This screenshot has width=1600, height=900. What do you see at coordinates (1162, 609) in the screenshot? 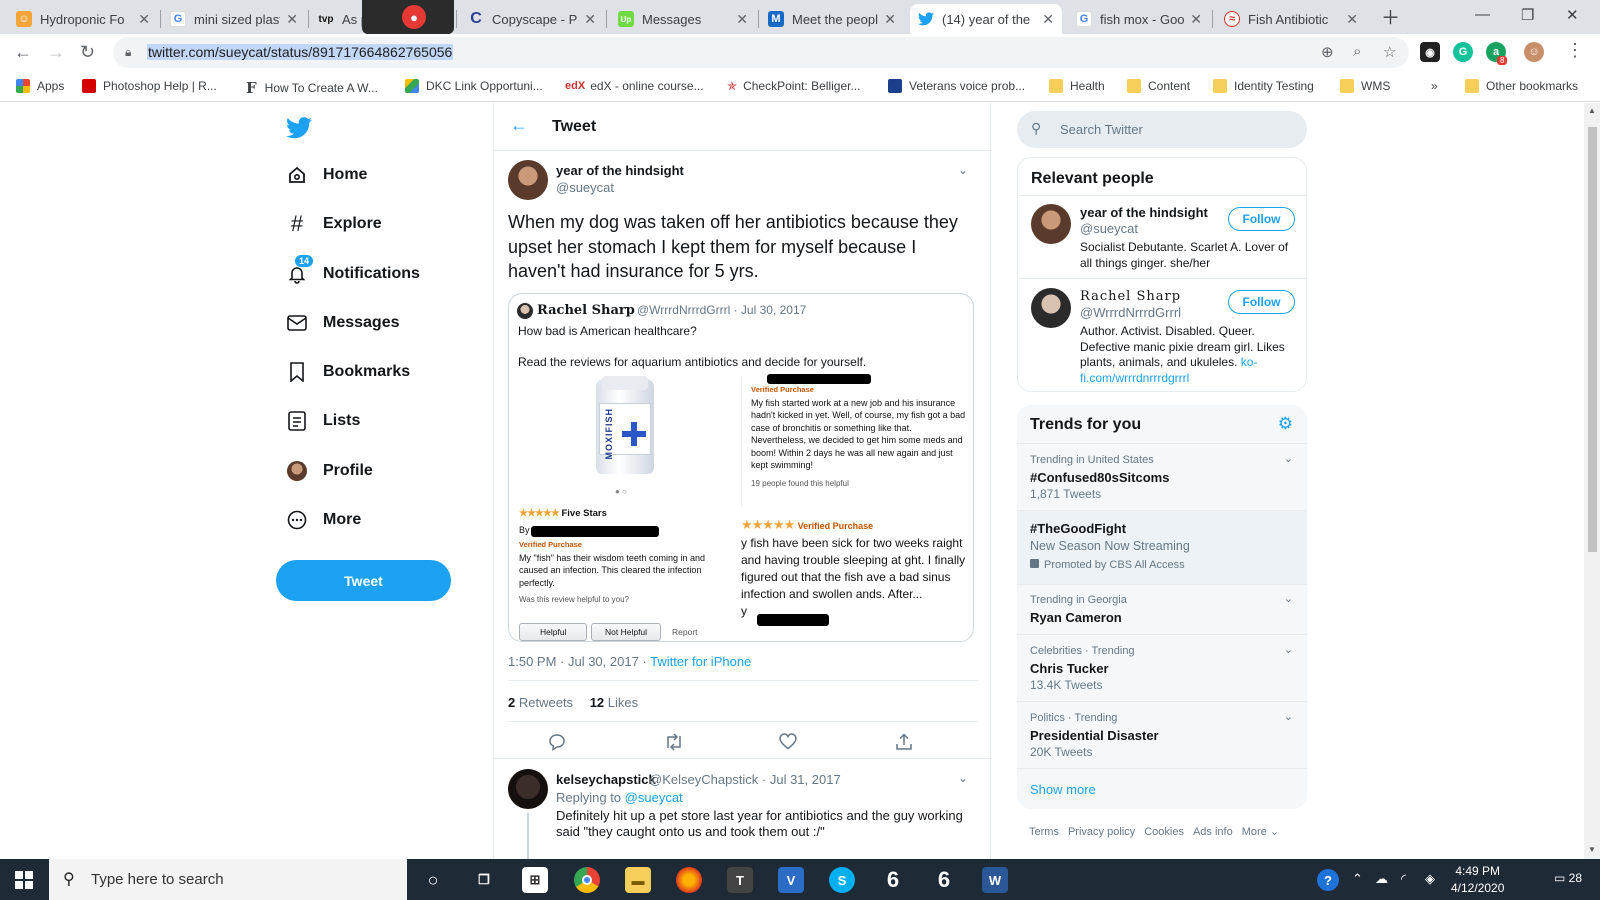
I see `trend-item: Trending in Georgia ⌄ Ryan Cameron` at bounding box center [1162, 609].